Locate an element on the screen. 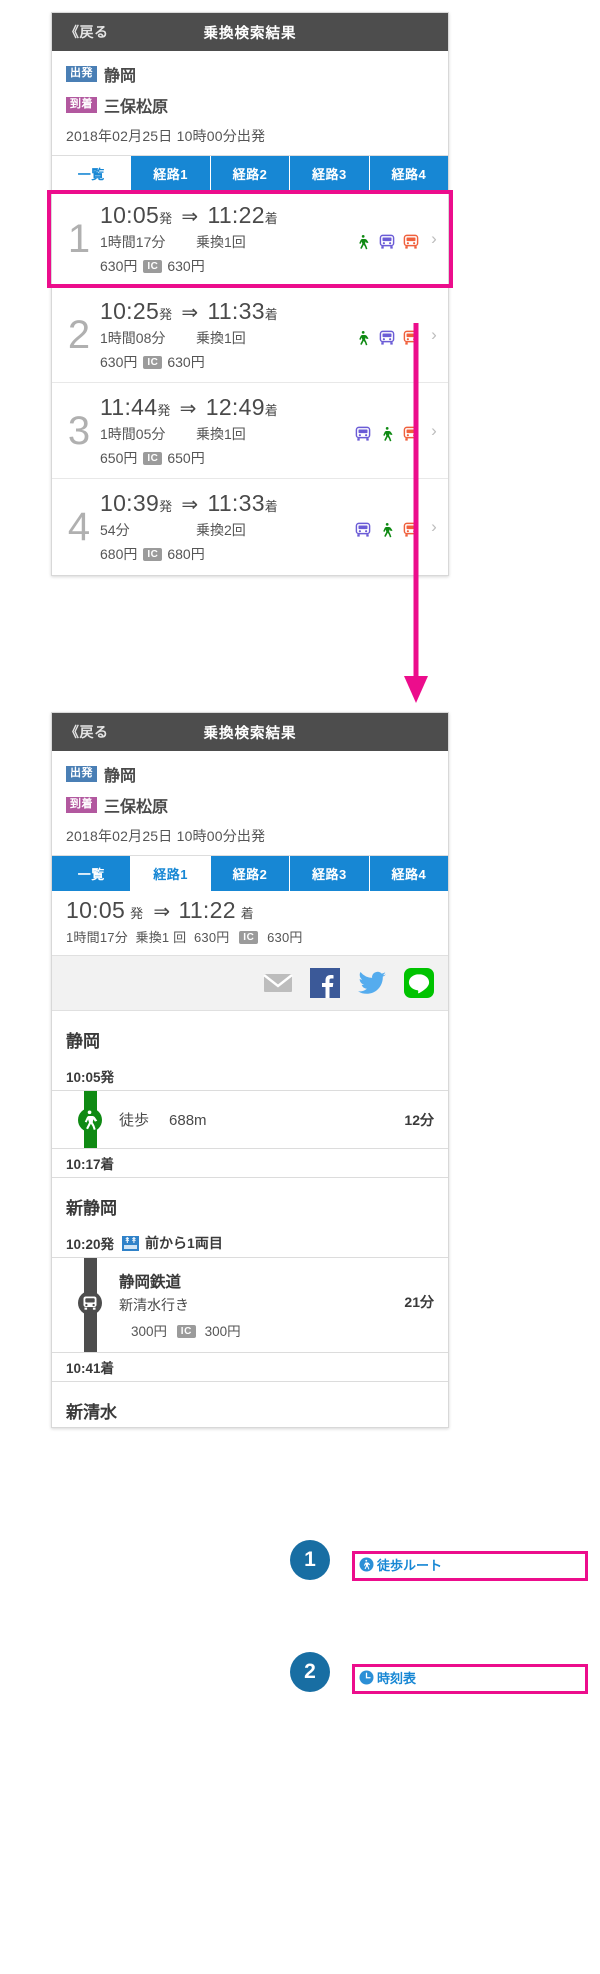  detail-page-title: 乗換検索結果 is located at coordinates (250, 733).